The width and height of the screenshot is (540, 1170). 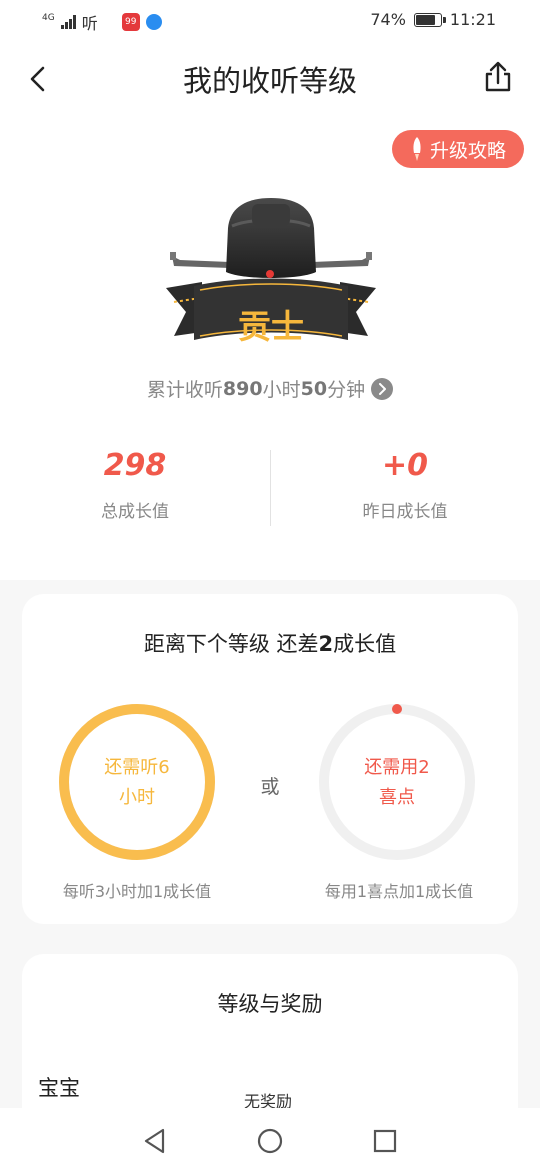 What do you see at coordinates (388, 19) in the screenshot?
I see `battery-percent: 74%` at bounding box center [388, 19].